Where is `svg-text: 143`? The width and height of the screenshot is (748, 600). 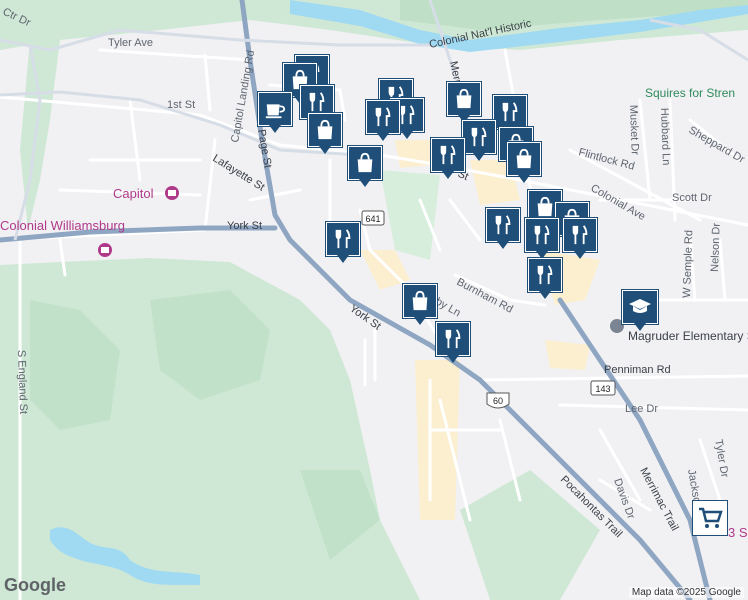 svg-text: 143 is located at coordinates (602, 389).